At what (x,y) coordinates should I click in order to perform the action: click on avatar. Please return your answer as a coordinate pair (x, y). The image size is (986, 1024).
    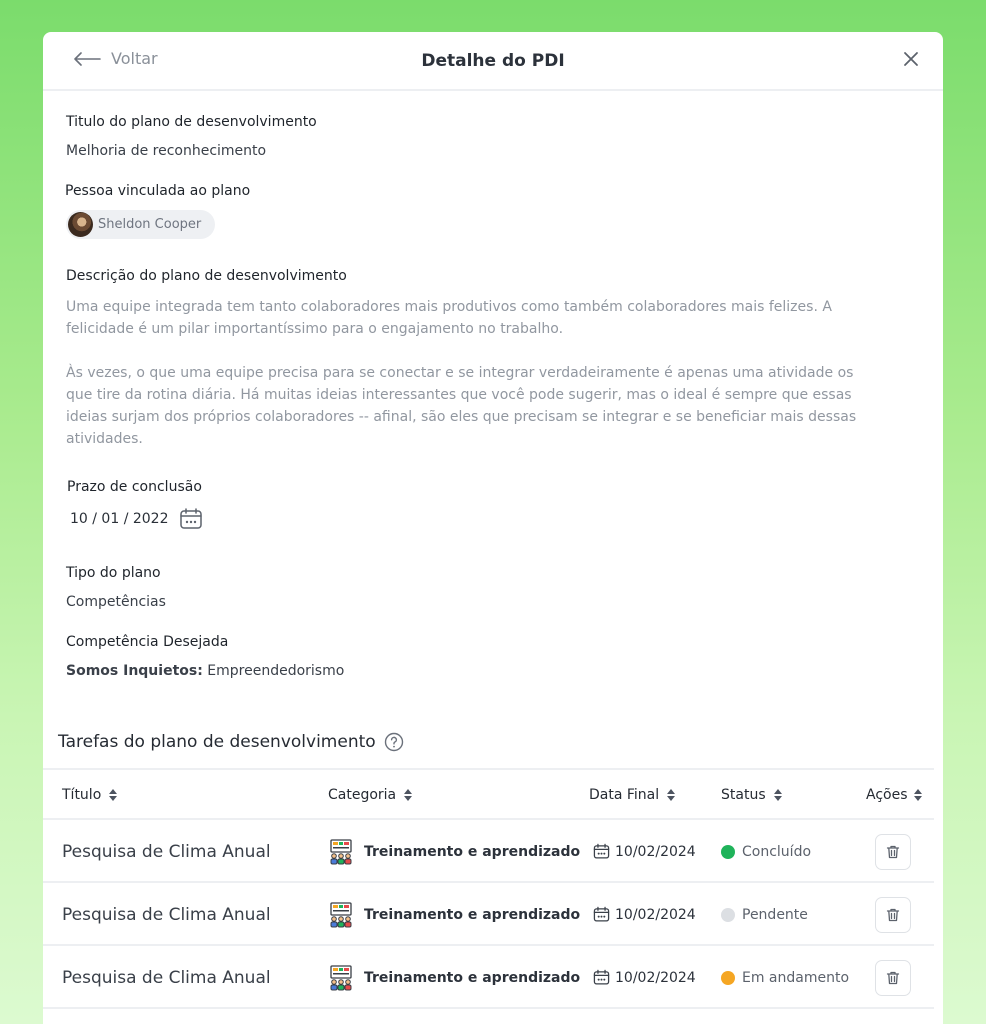
    Looking at the image, I should click on (80, 224).